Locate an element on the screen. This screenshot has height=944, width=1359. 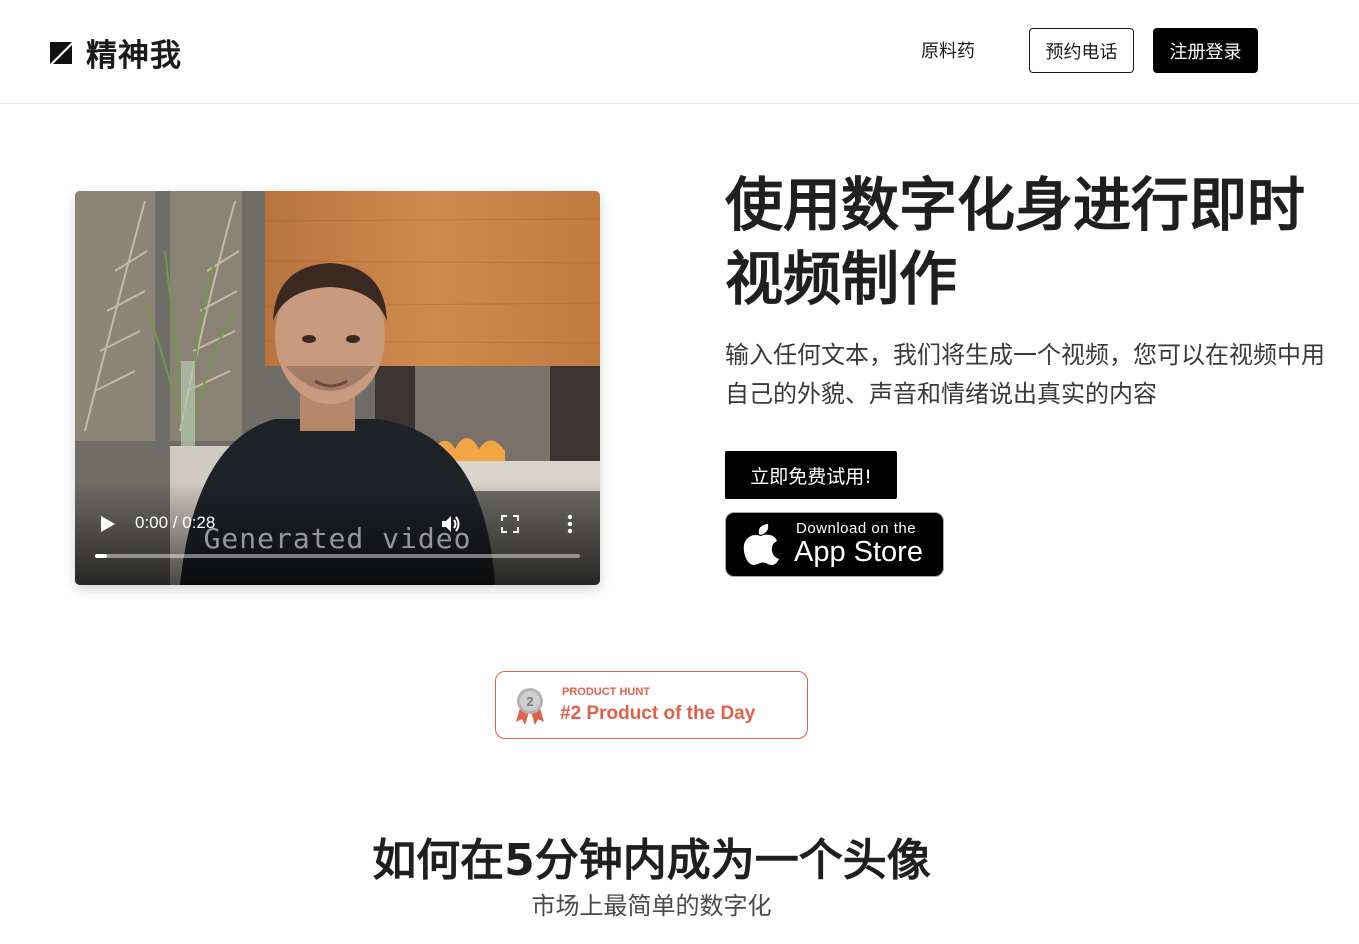
video-progress-bar is located at coordinates (337, 556).